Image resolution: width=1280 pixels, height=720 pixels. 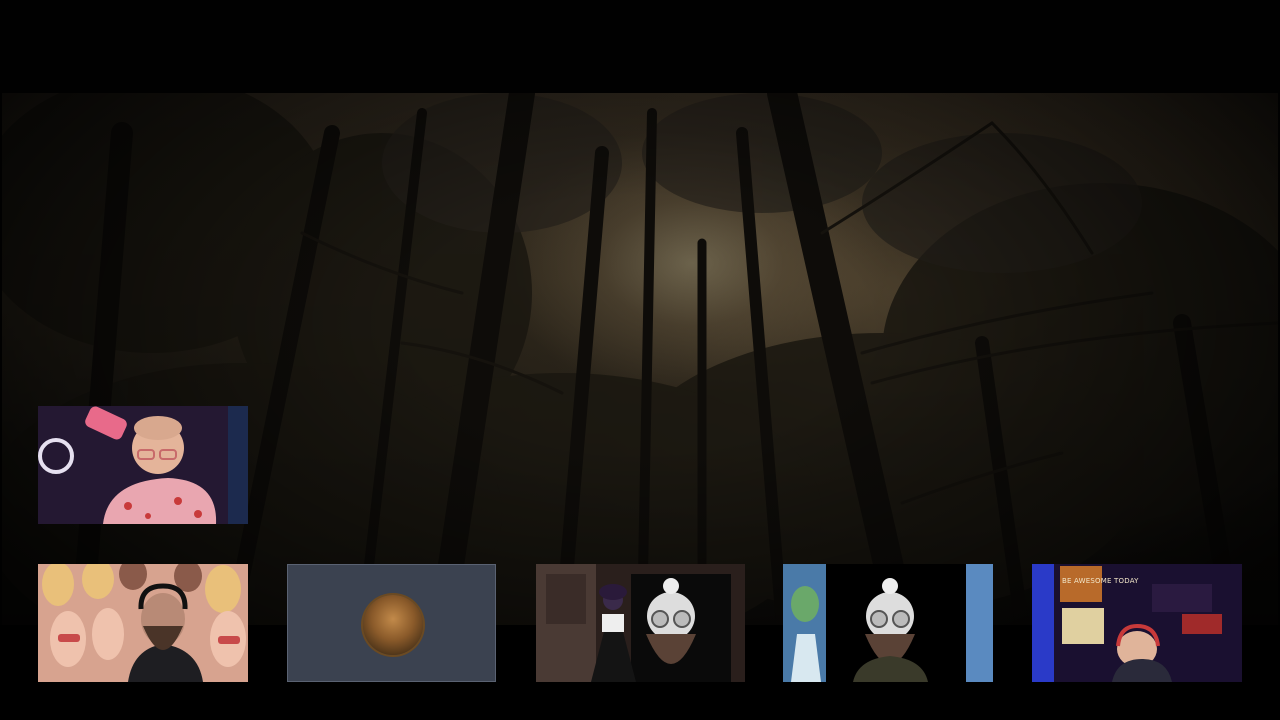 I want to click on masked-avatar-tile, so click(x=888, y=623).